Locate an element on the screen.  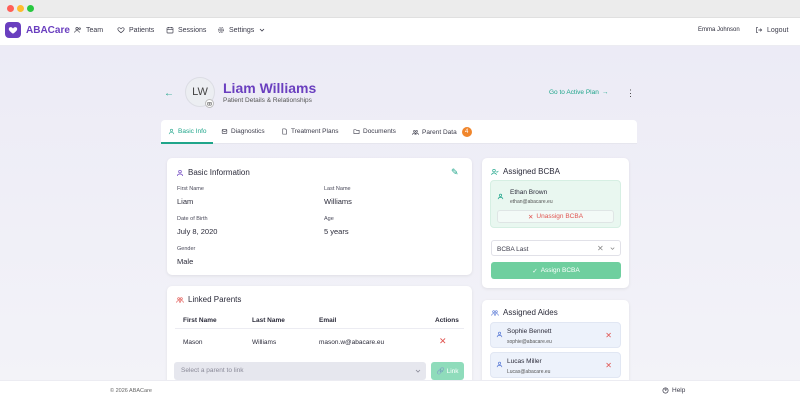
remove-parent-x-icon: ✕ is located at coordinates (443, 341).